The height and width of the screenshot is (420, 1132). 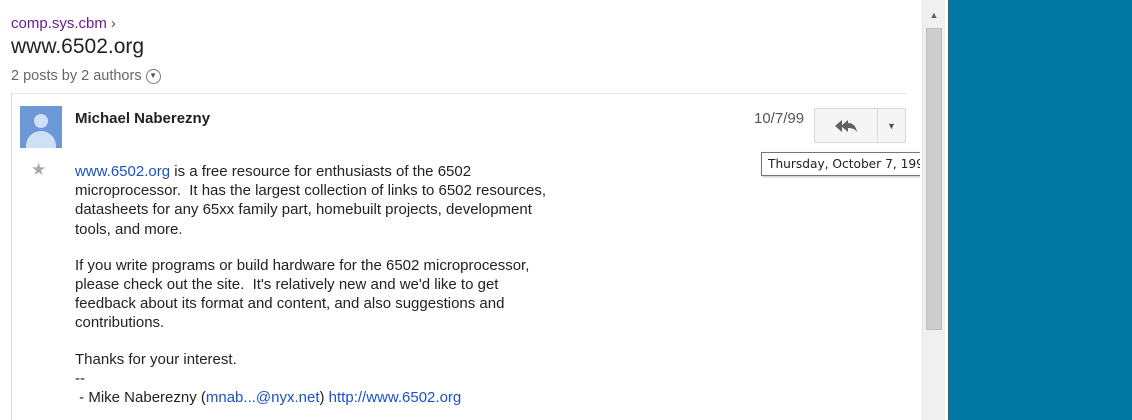 What do you see at coordinates (41, 139) in the screenshot?
I see `avatar-body` at bounding box center [41, 139].